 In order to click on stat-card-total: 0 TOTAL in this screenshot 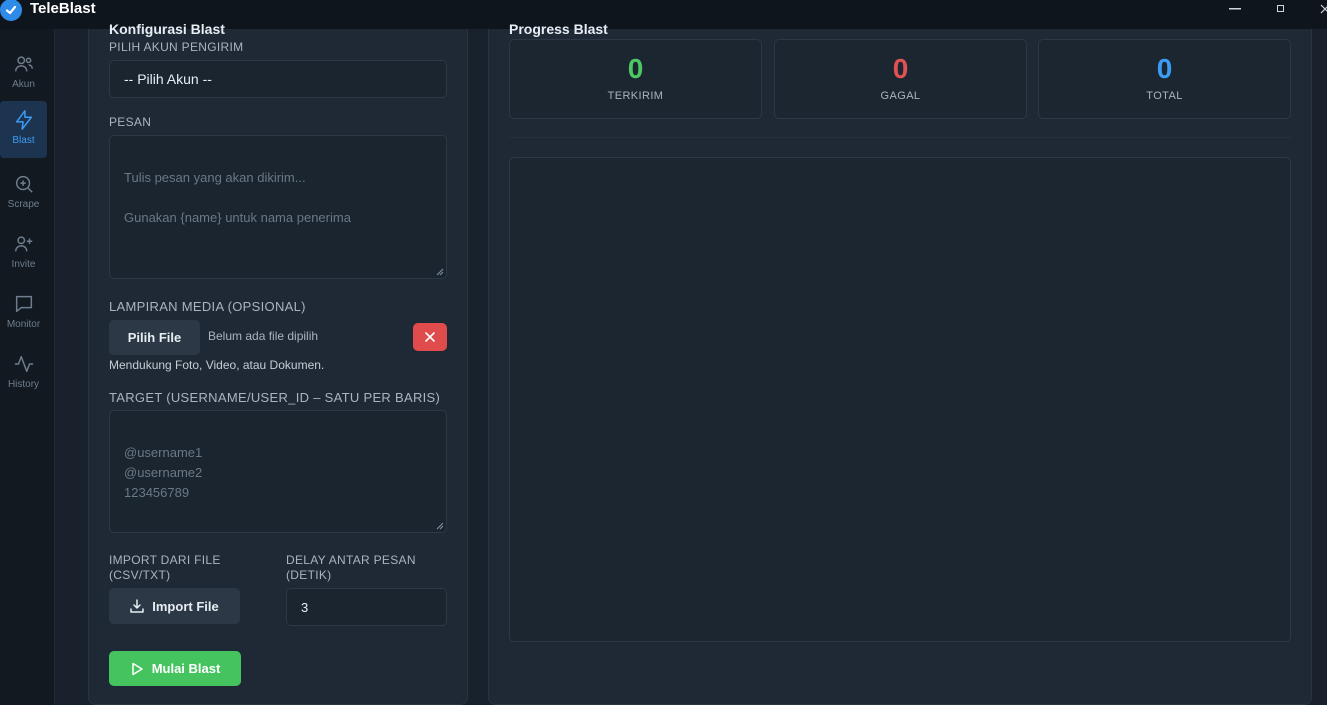, I will do `click(1164, 79)`.